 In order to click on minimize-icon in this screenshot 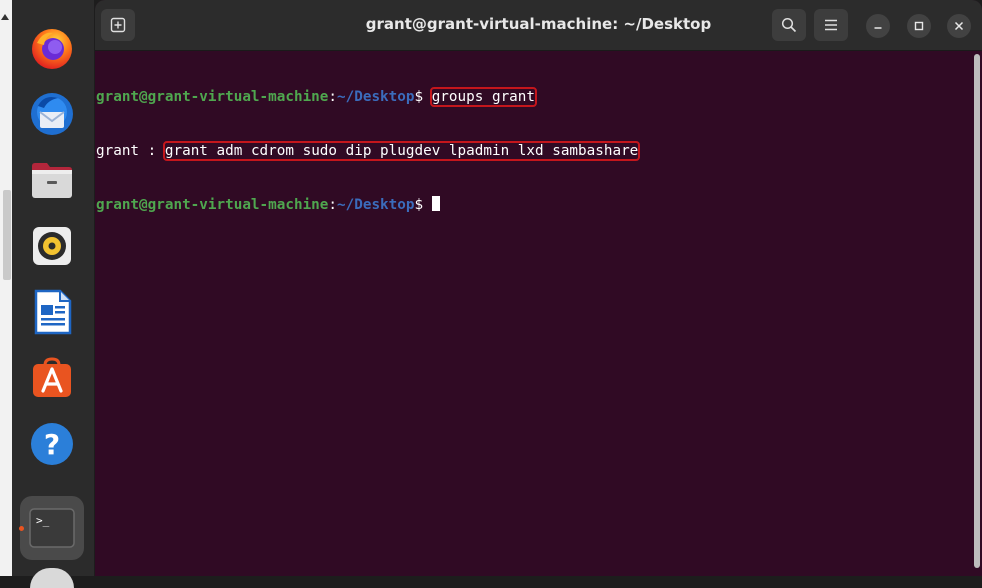, I will do `click(878, 28)`.